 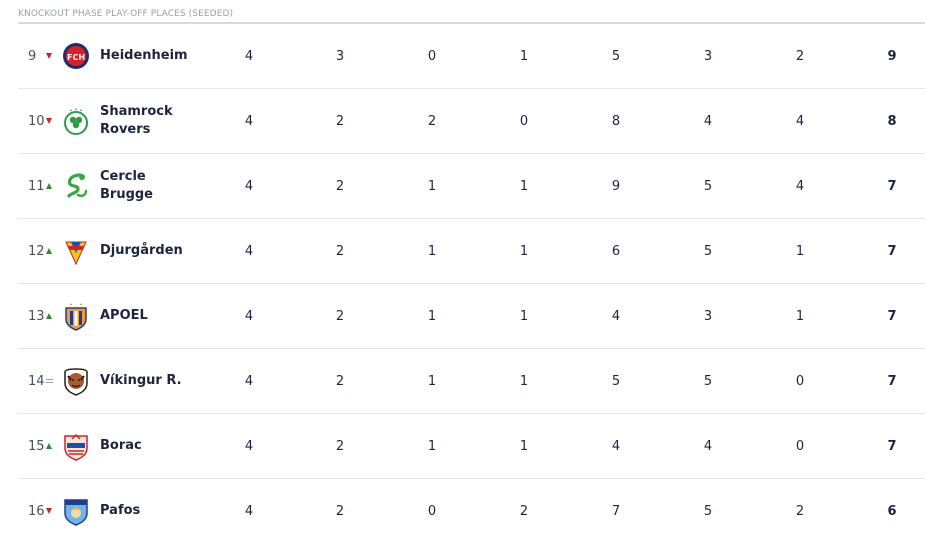 What do you see at coordinates (76, 251) in the screenshot?
I see `djurgarden-crest-icon` at bounding box center [76, 251].